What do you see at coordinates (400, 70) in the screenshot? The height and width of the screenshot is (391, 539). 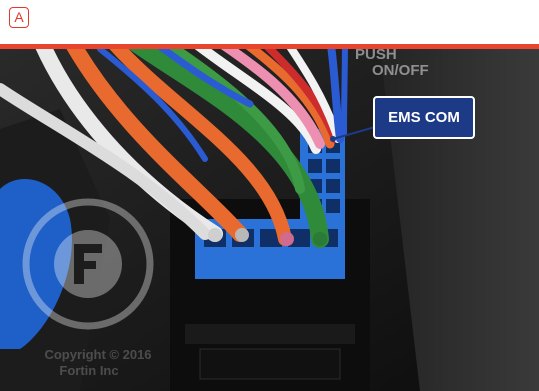 I see `panel-label-onoff: ON/OFF` at bounding box center [400, 70].